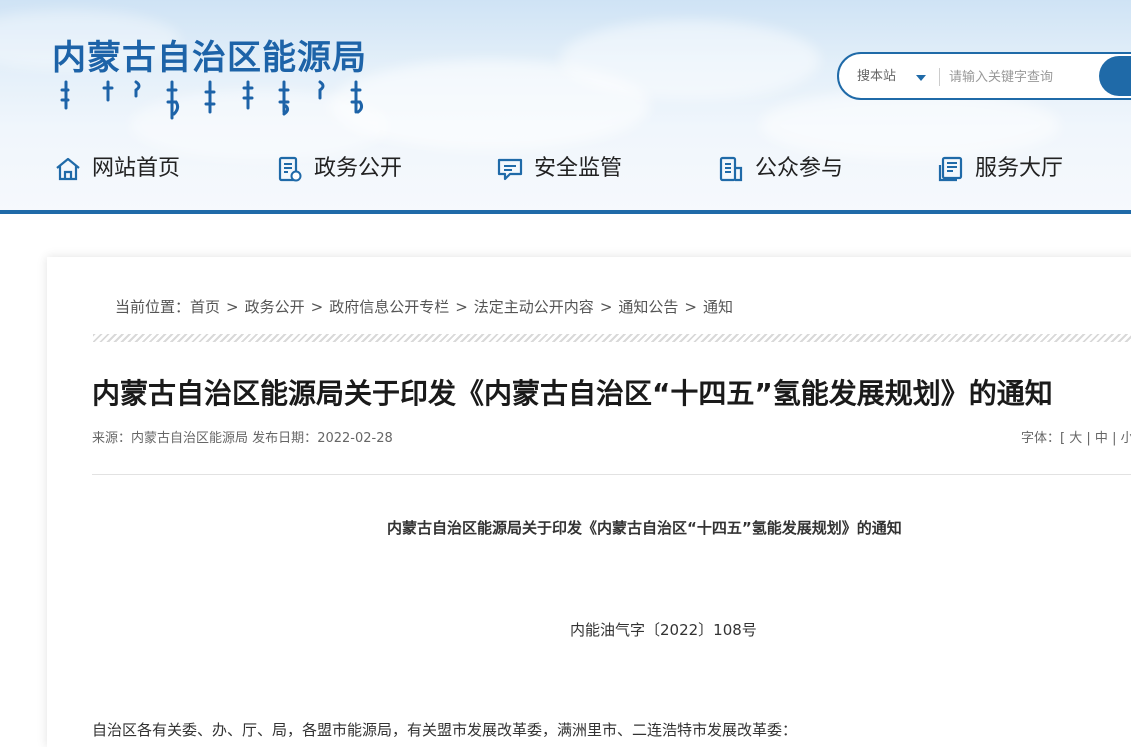  Describe the element at coordinates (68, 169) in the screenshot. I see `home-icon` at that location.